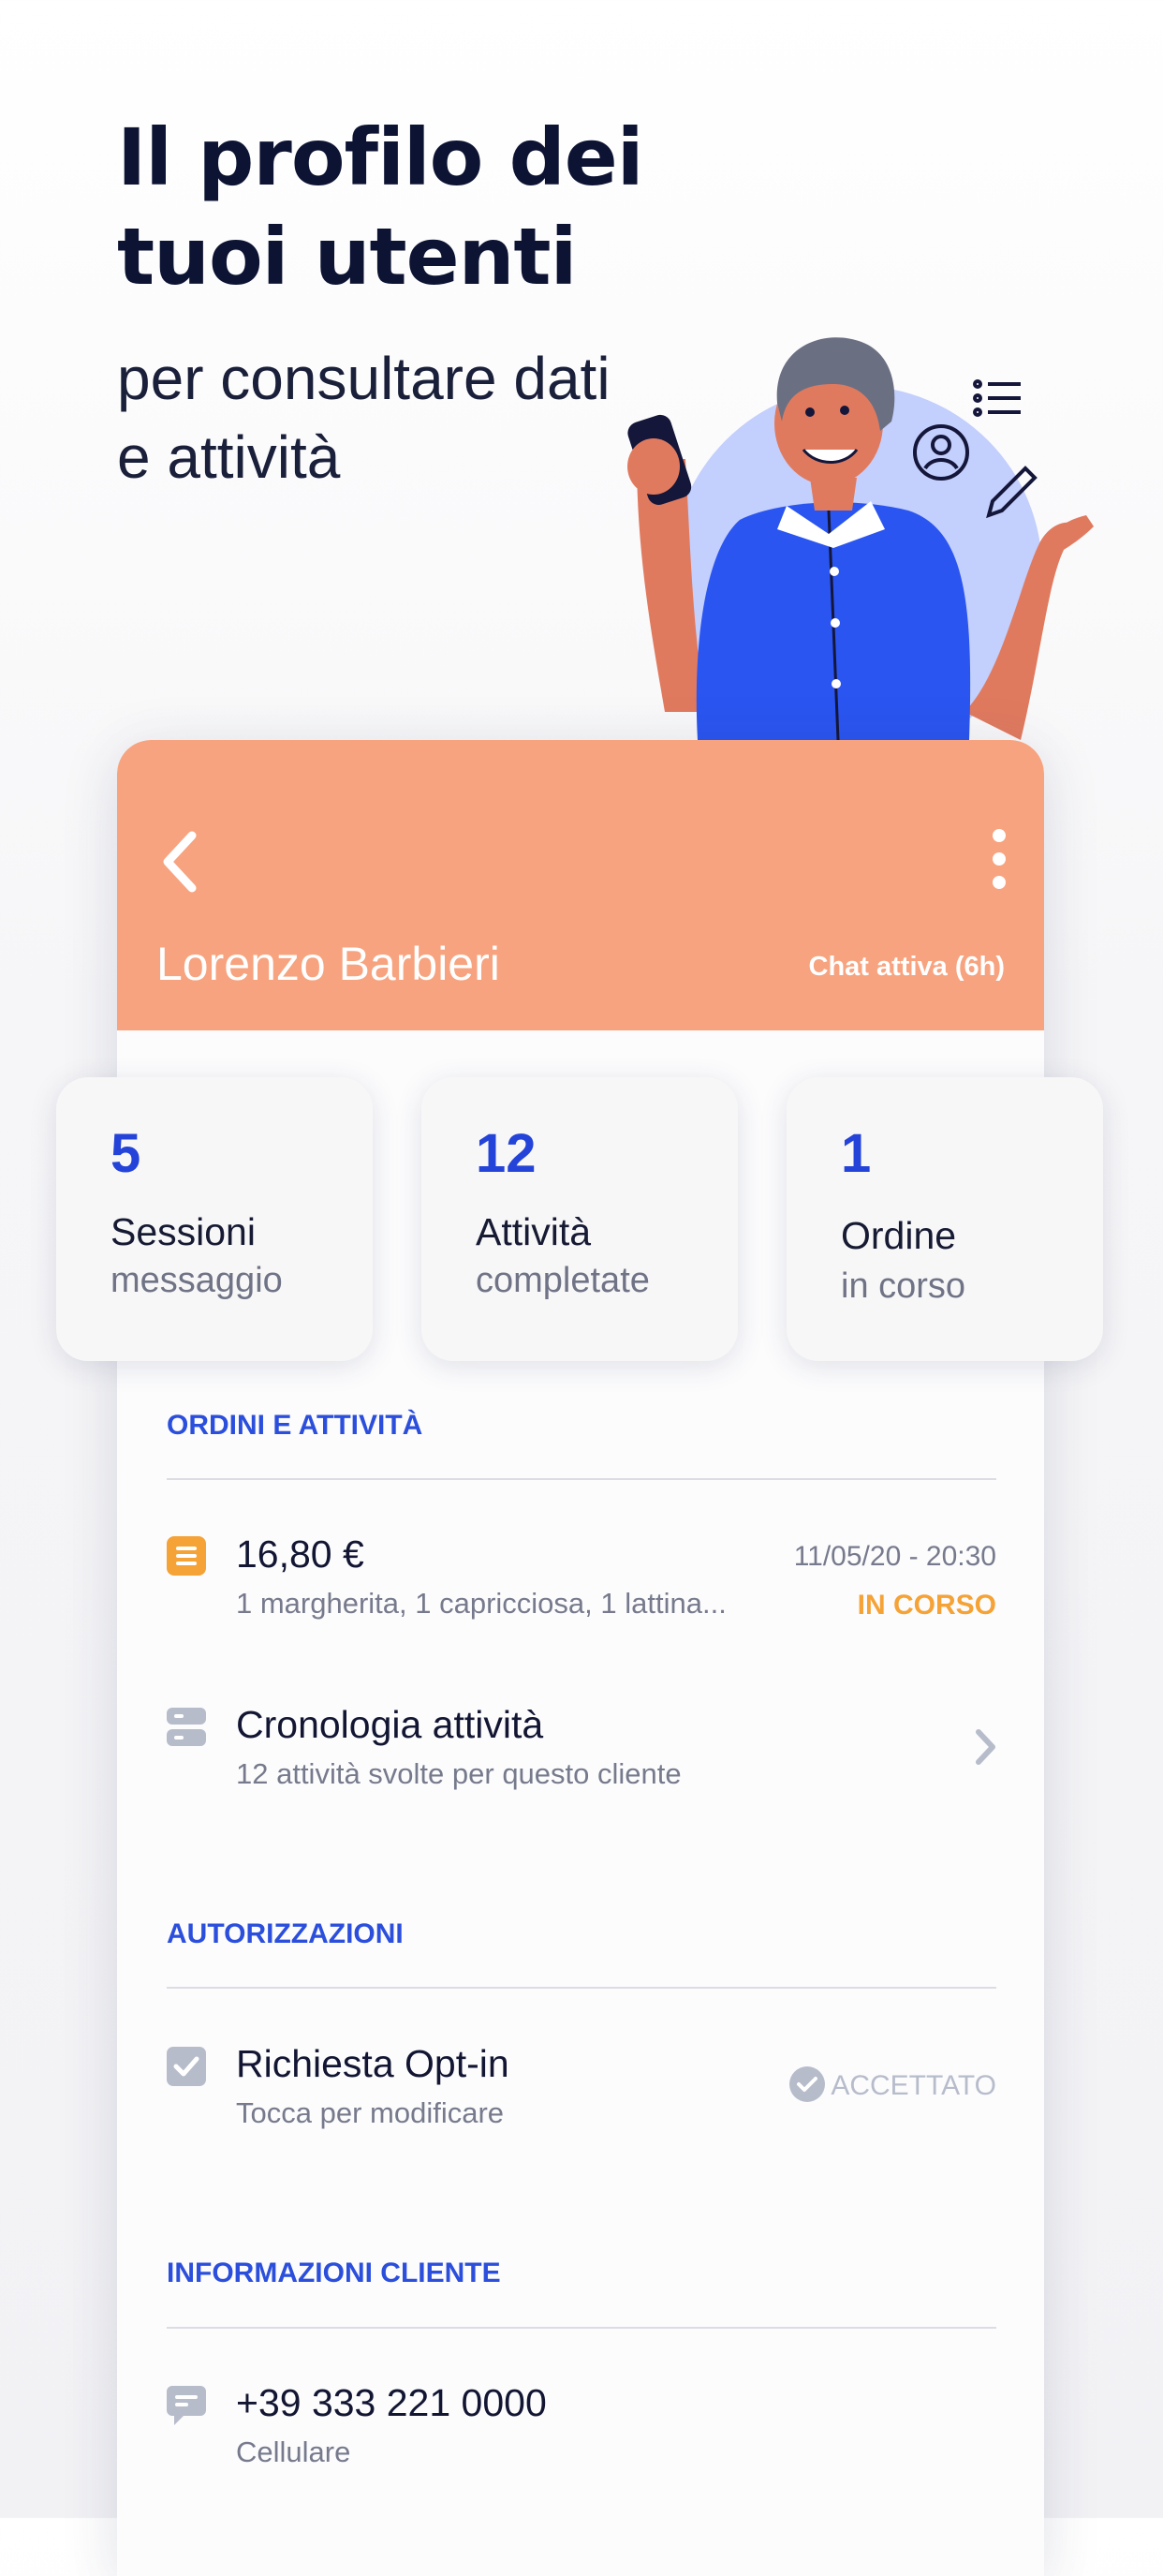  I want to click on stat-sub: messaggio, so click(196, 1280).